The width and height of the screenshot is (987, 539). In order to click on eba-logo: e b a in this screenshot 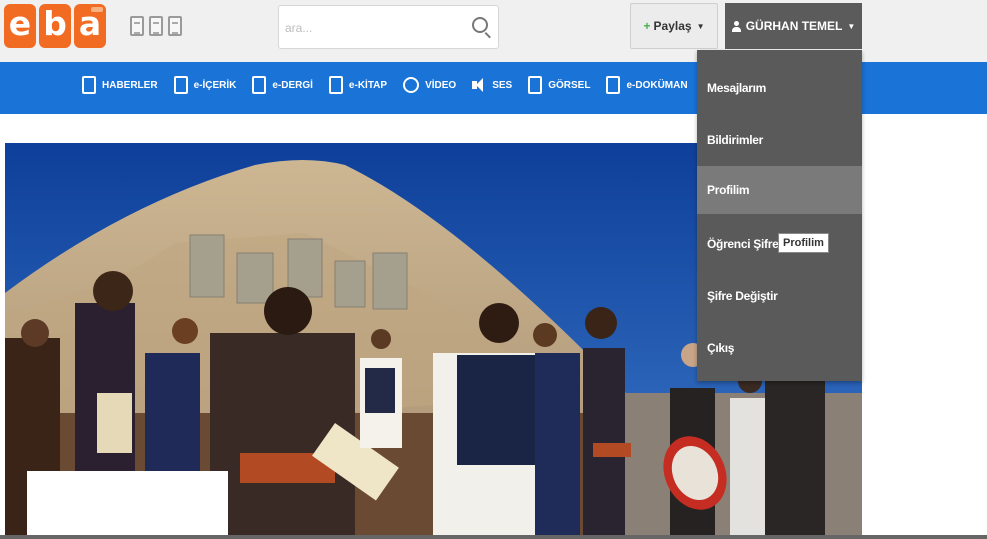, I will do `click(56, 26)`.